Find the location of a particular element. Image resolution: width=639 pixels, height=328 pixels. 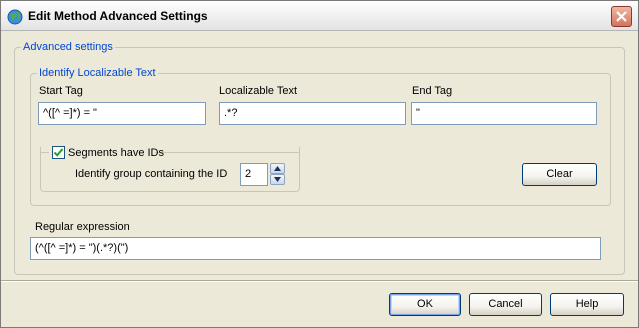

checkmark-icon is located at coordinates (58, 152).